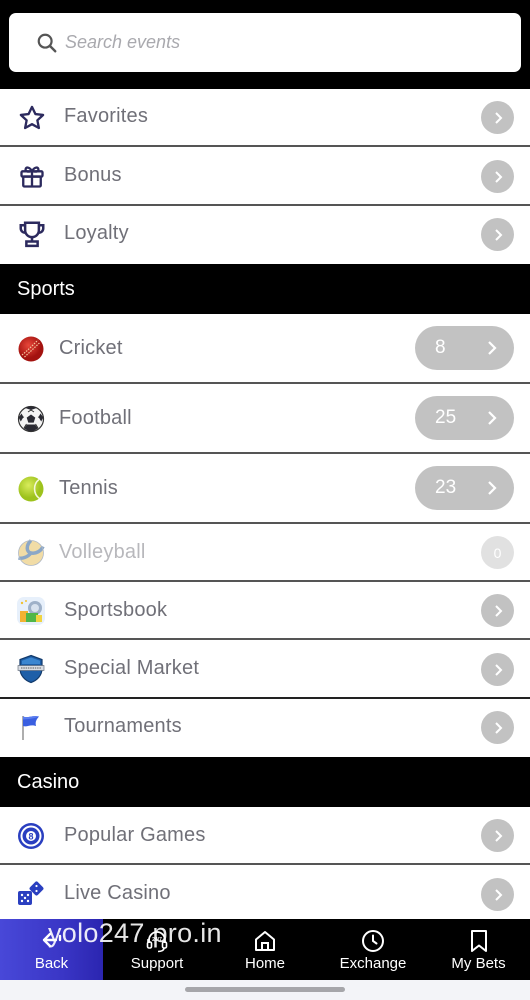 The image size is (530, 1000). Describe the element at coordinates (96, 233) in the screenshot. I see `menu-item-label: Loyalty` at that location.